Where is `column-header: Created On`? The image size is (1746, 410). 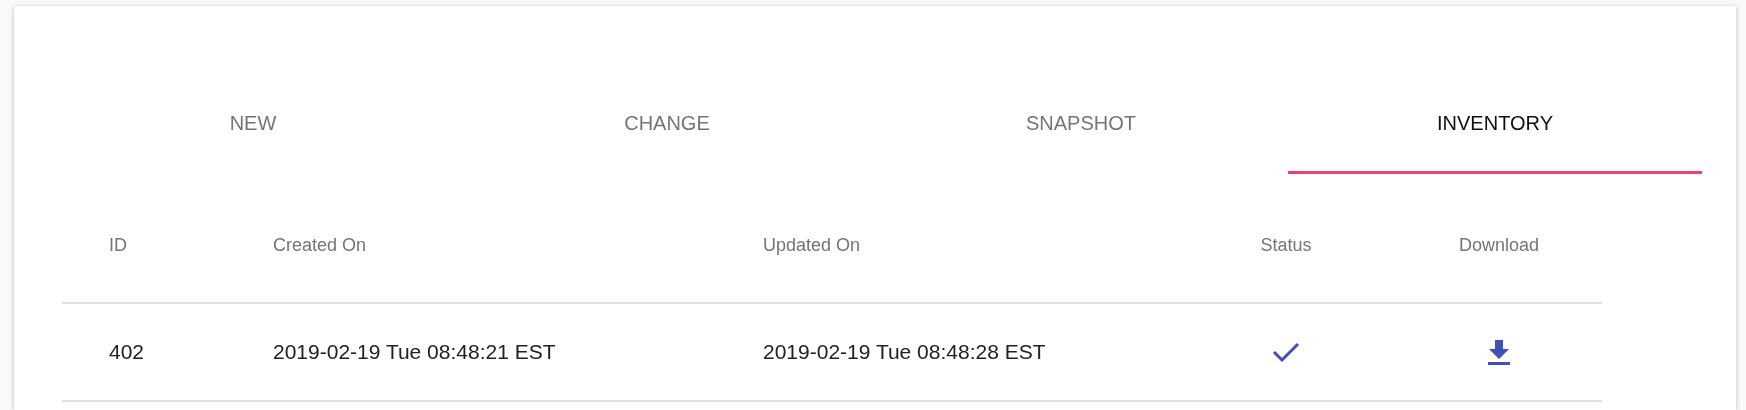
column-header: Created On is located at coordinates (320, 244).